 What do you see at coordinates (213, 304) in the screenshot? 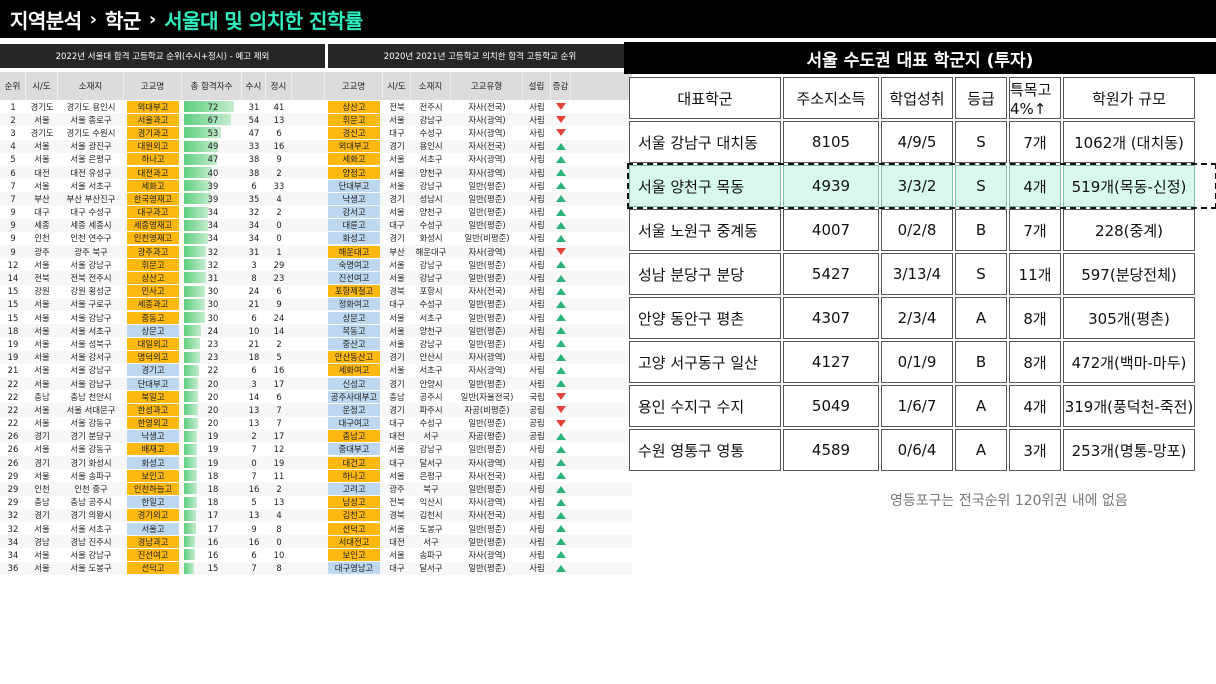
I see `total-value: 30` at bounding box center [213, 304].